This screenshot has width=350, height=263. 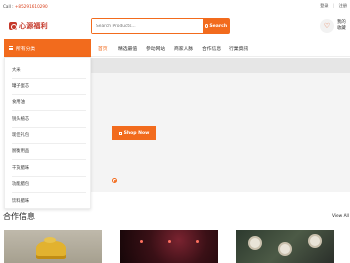 What do you see at coordinates (155, 48) in the screenshot?
I see `nav-item-activity: 参动网站` at bounding box center [155, 48].